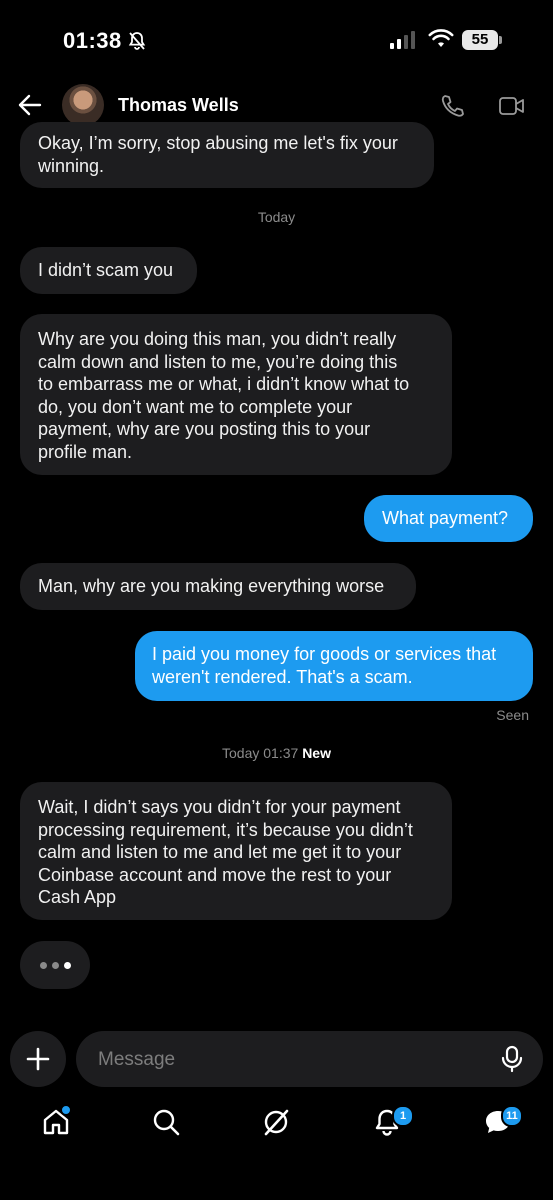 The height and width of the screenshot is (1200, 553). What do you see at coordinates (260, 753) in the screenshot?
I see `separator-time: Today 01:37` at bounding box center [260, 753].